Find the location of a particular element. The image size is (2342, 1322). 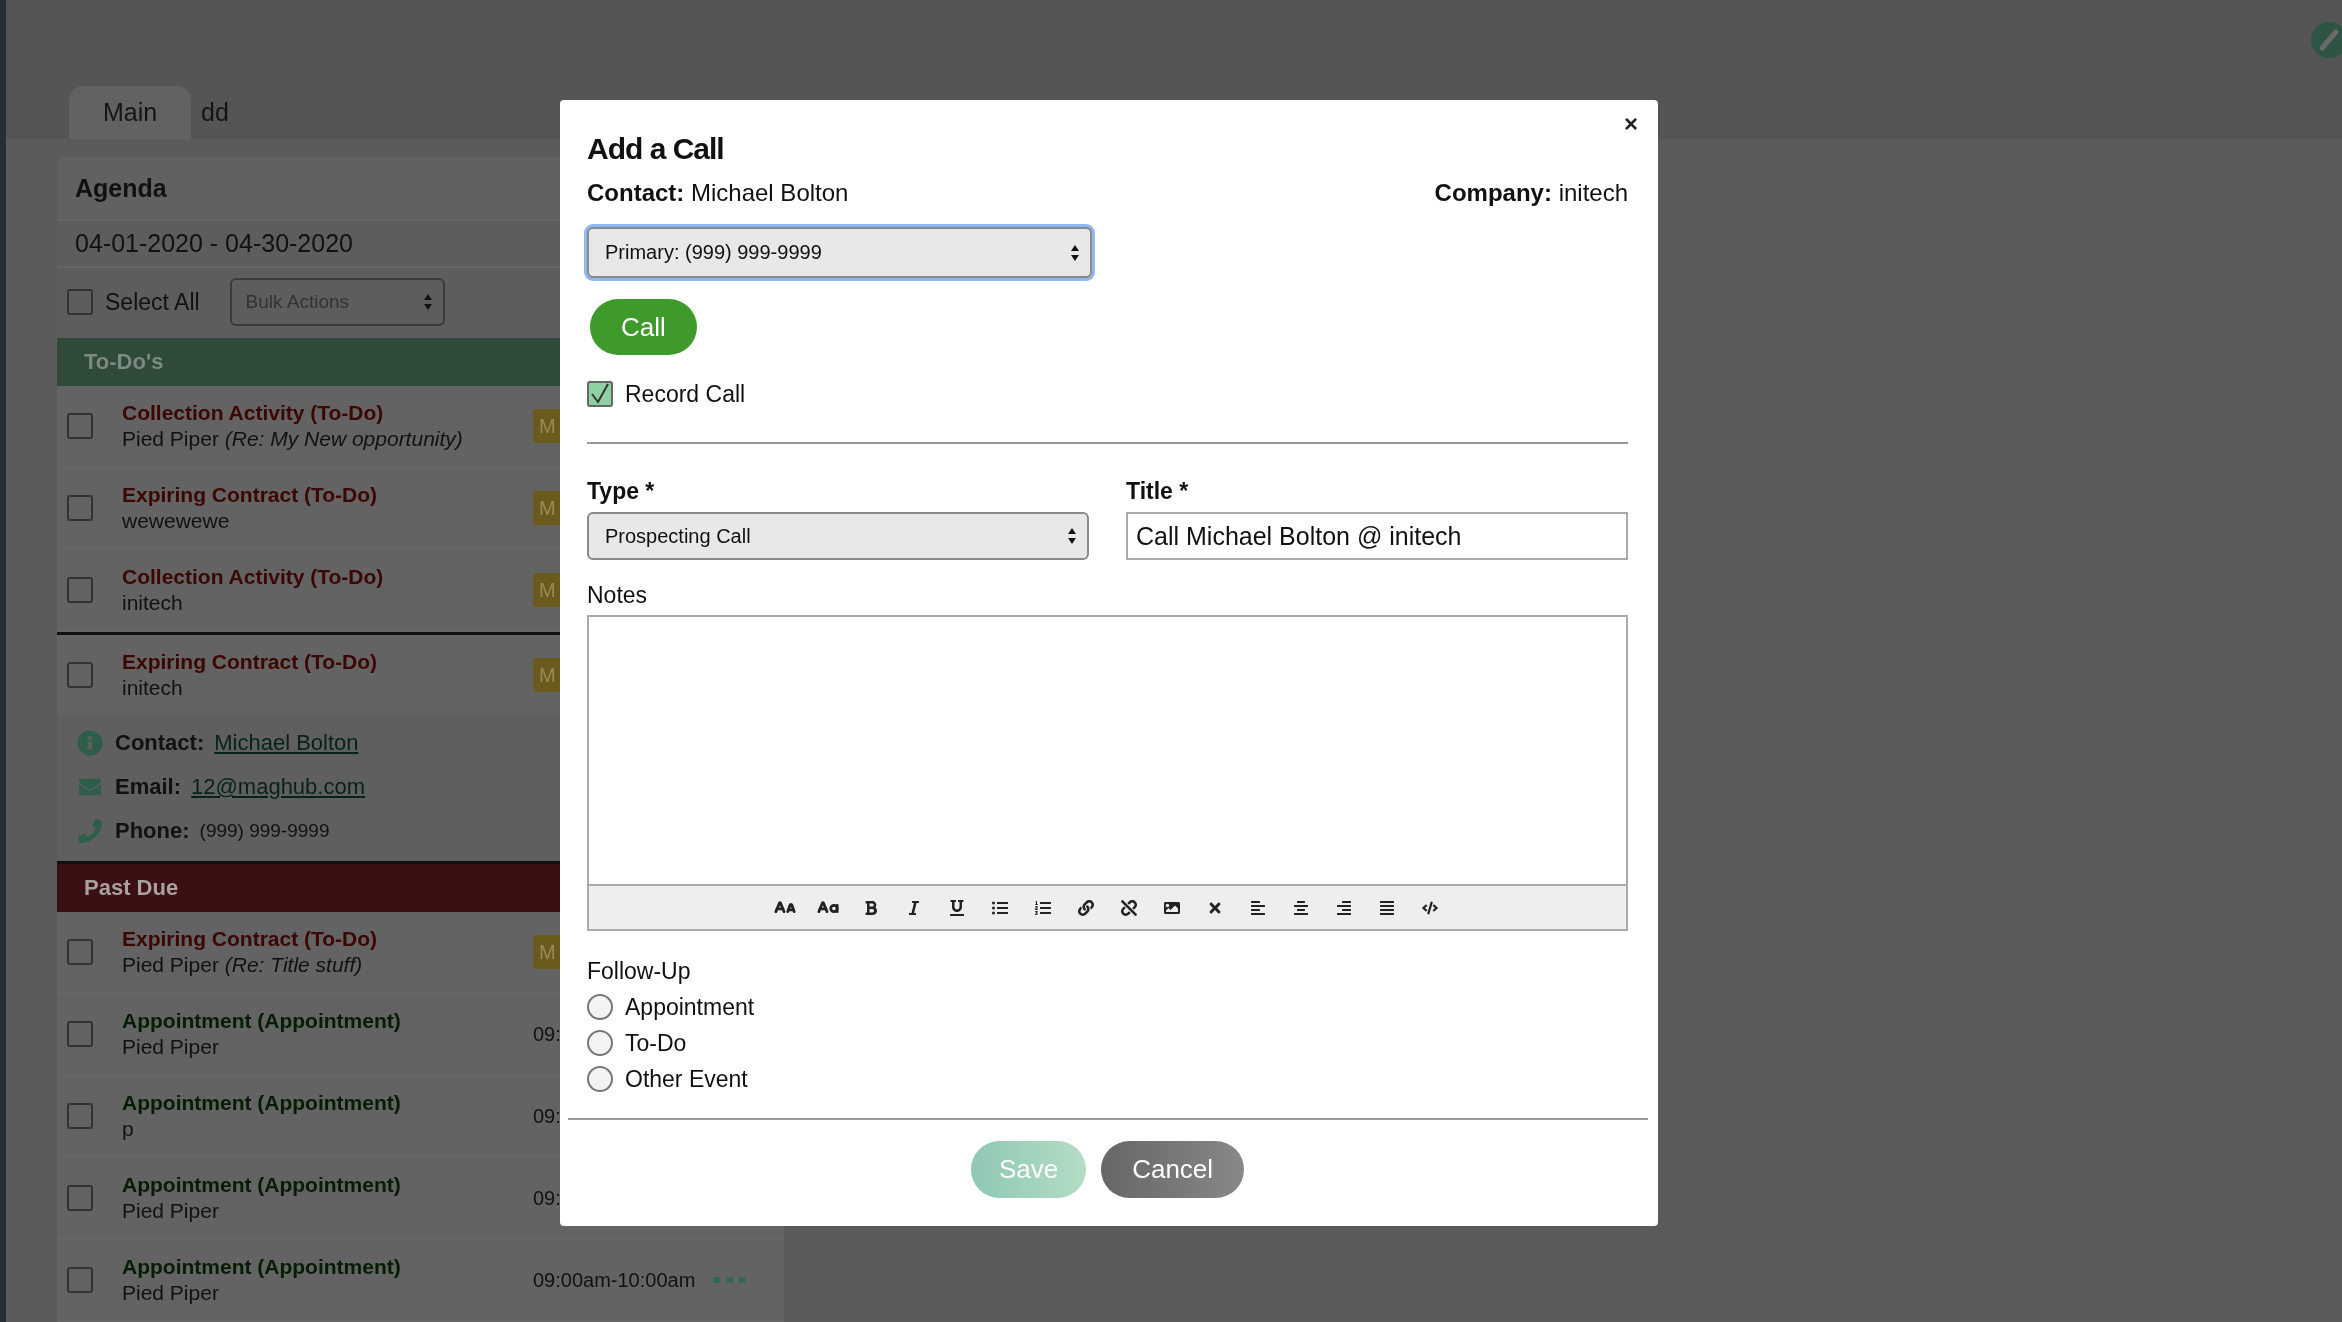

tab: dd is located at coordinates (225, 112).